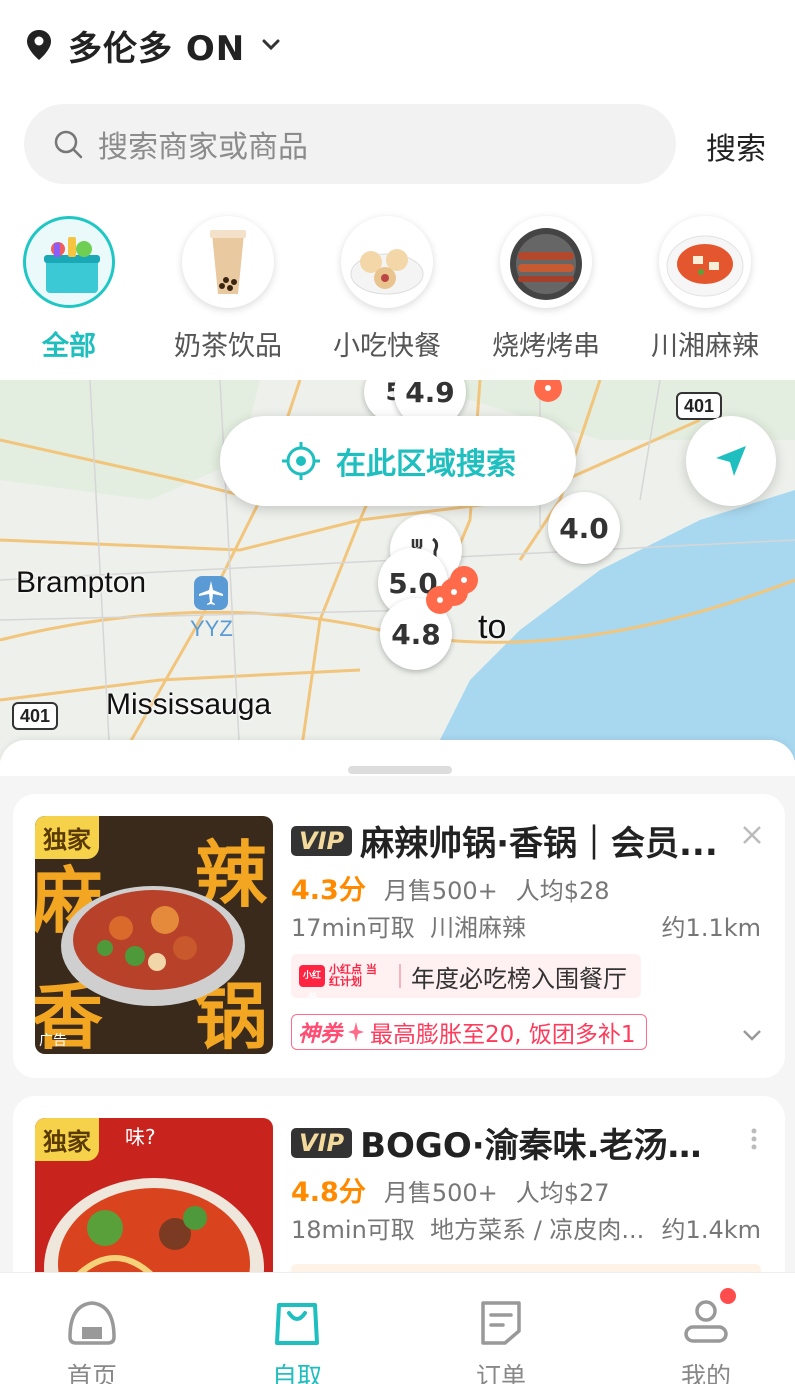 The height and width of the screenshot is (1384, 795). I want to click on category-label: 全部, so click(69, 346).